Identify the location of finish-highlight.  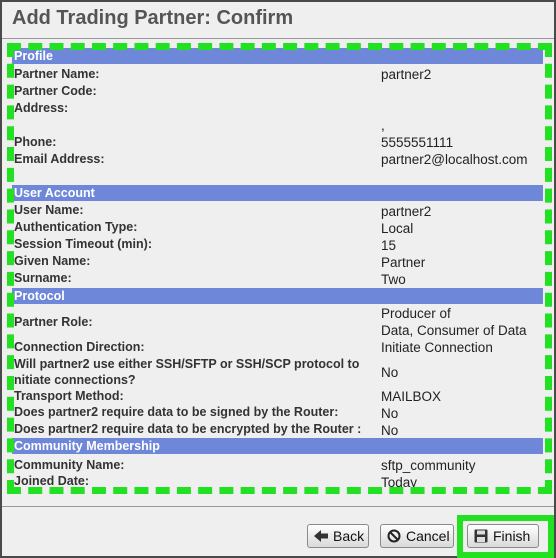
(505, 536).